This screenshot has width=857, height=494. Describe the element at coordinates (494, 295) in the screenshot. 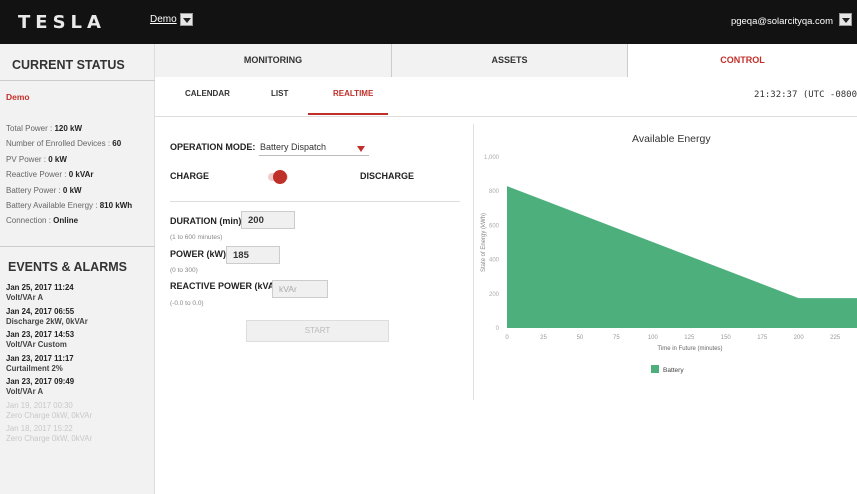

I see `y-tick-label: 200` at that location.